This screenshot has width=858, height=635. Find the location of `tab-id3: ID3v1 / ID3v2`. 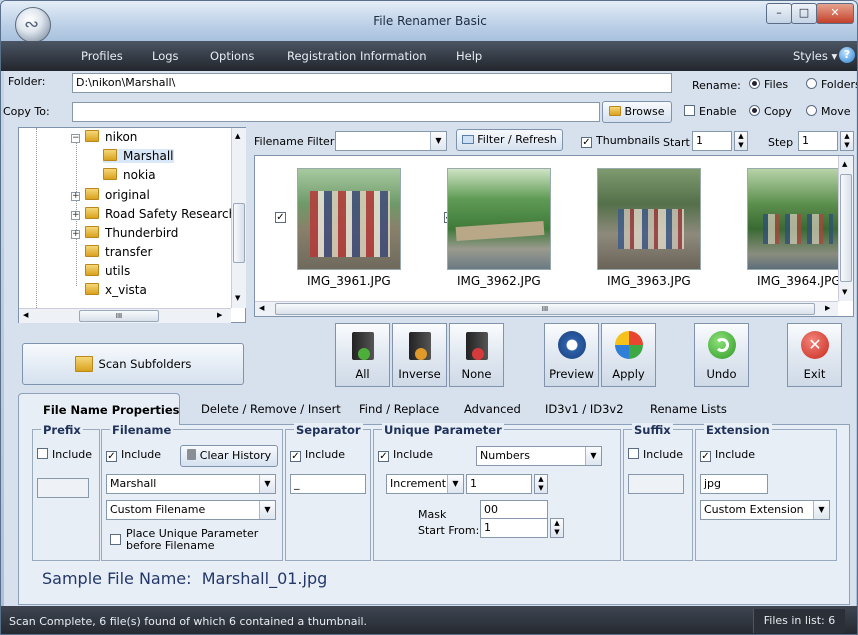

tab-id3: ID3v1 / ID3v2 is located at coordinates (584, 409).